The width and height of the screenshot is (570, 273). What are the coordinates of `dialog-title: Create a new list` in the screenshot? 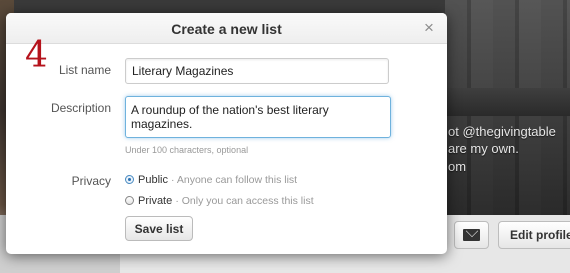 It's located at (226, 29).